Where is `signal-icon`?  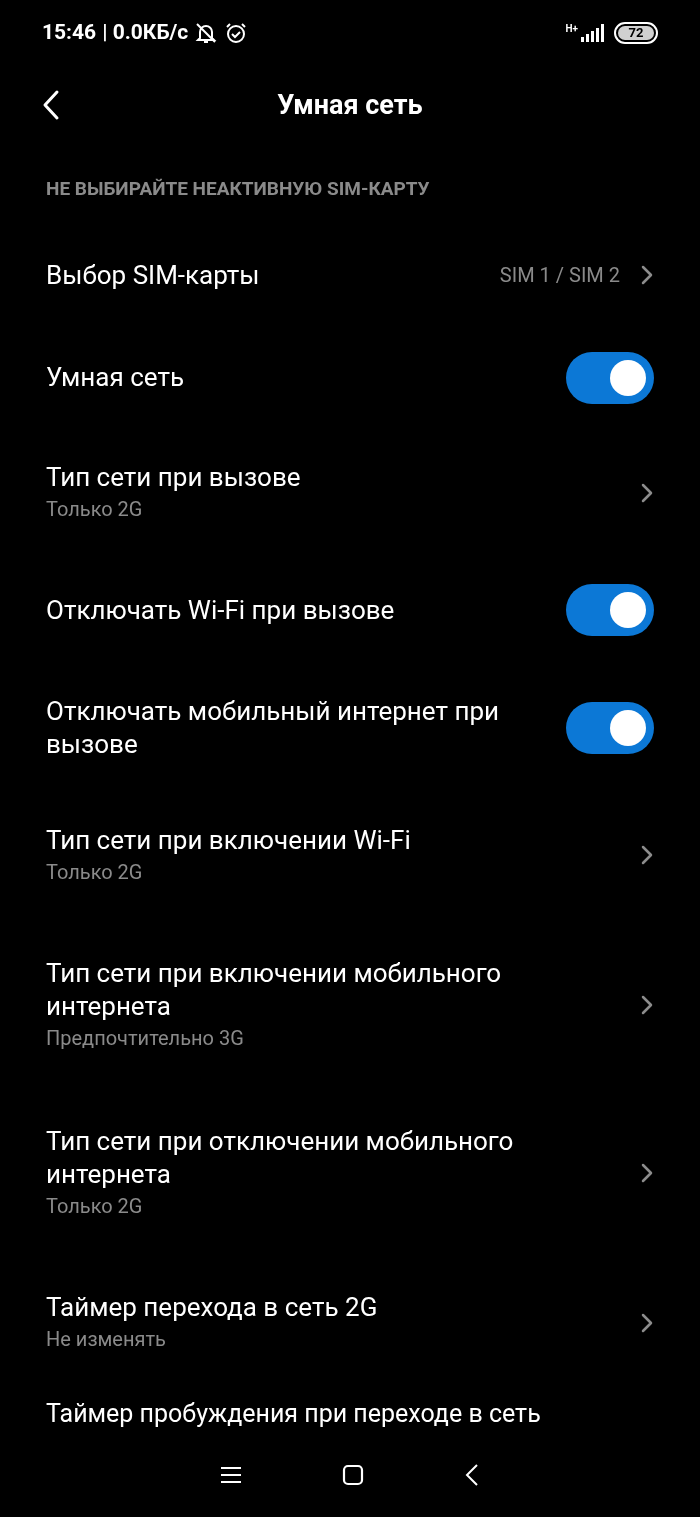
signal-icon is located at coordinates (592, 32).